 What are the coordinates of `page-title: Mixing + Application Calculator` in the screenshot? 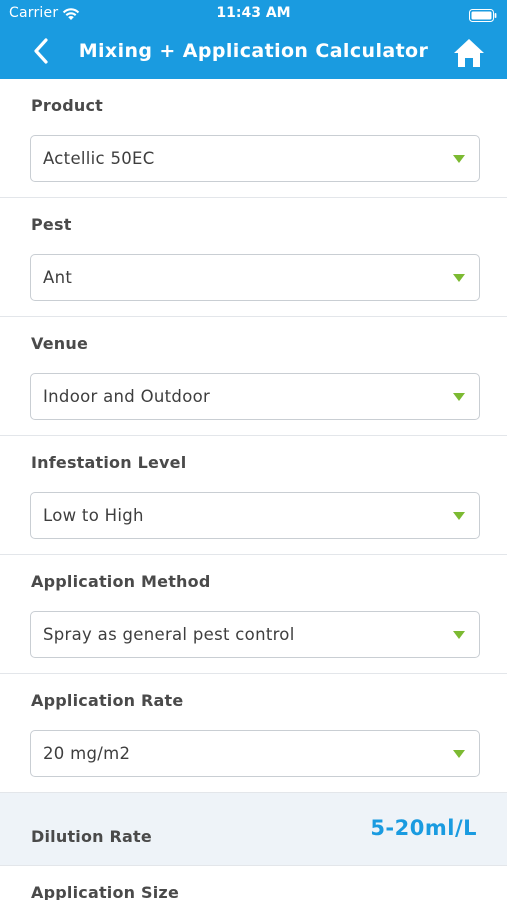 It's located at (253, 51).